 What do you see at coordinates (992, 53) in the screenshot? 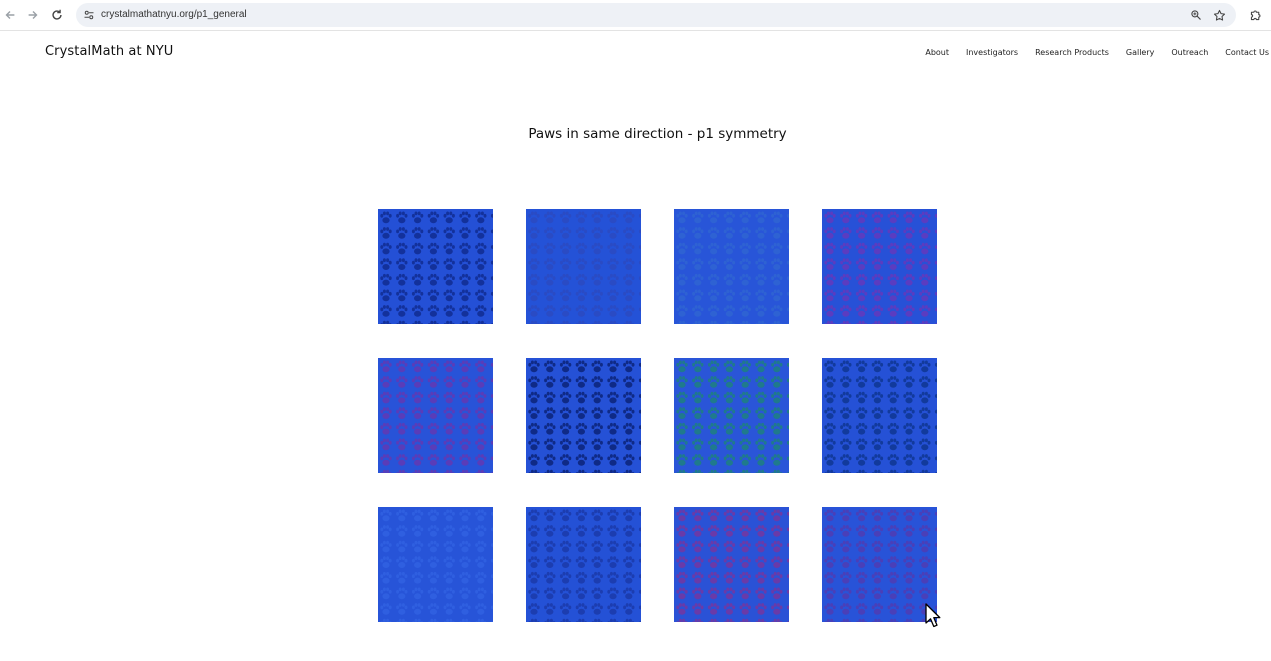
I see `nav-link-investigators: Investigators` at bounding box center [992, 53].